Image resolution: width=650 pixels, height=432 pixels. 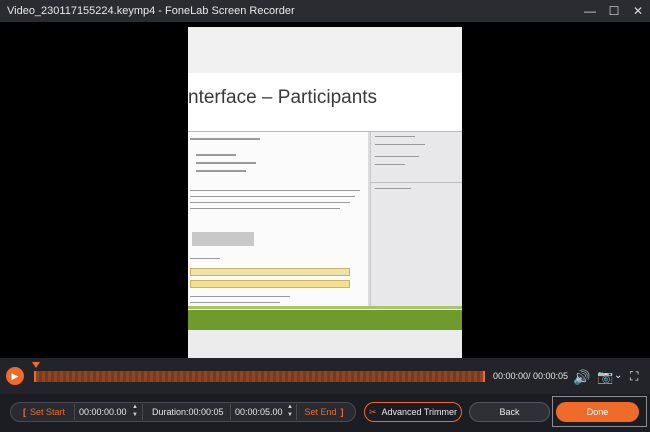 I want to click on thumbnail-image, so click(x=223, y=239).